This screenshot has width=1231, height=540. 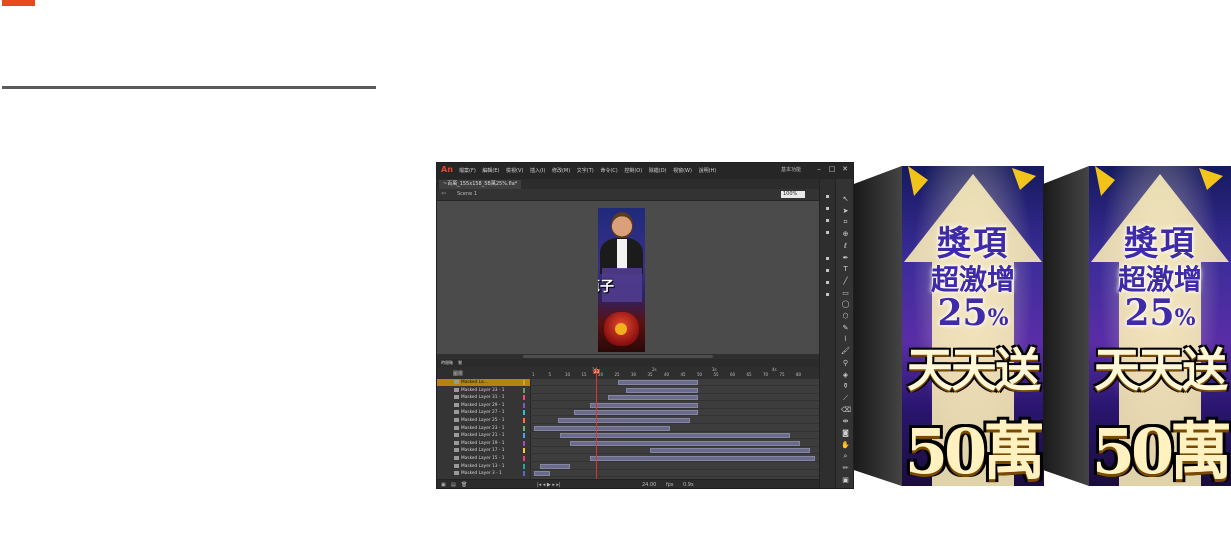 I want to click on camera-icon: ◙, so click(x=845, y=433).